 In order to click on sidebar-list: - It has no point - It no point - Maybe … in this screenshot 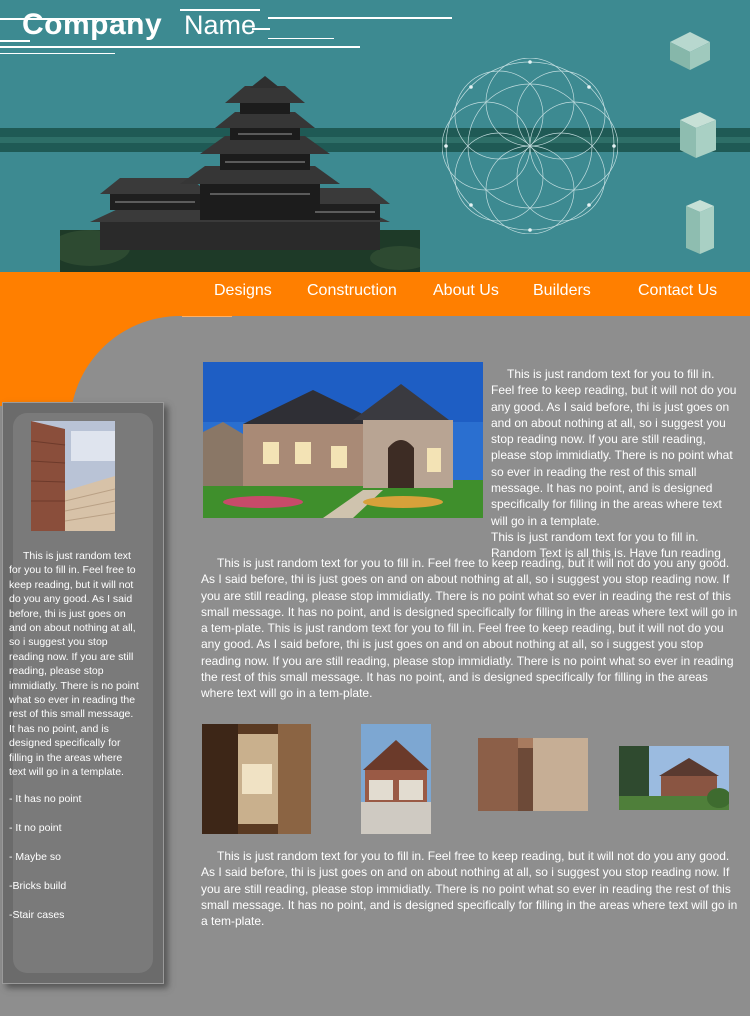, I will do `click(75, 865)`.